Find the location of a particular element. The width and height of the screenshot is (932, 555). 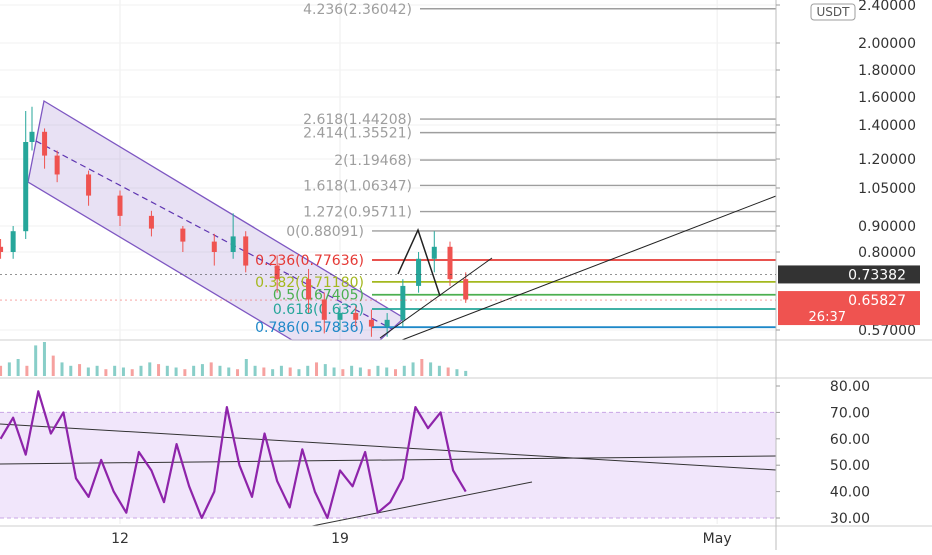

quote-currency-label: USDT is located at coordinates (834, 12).